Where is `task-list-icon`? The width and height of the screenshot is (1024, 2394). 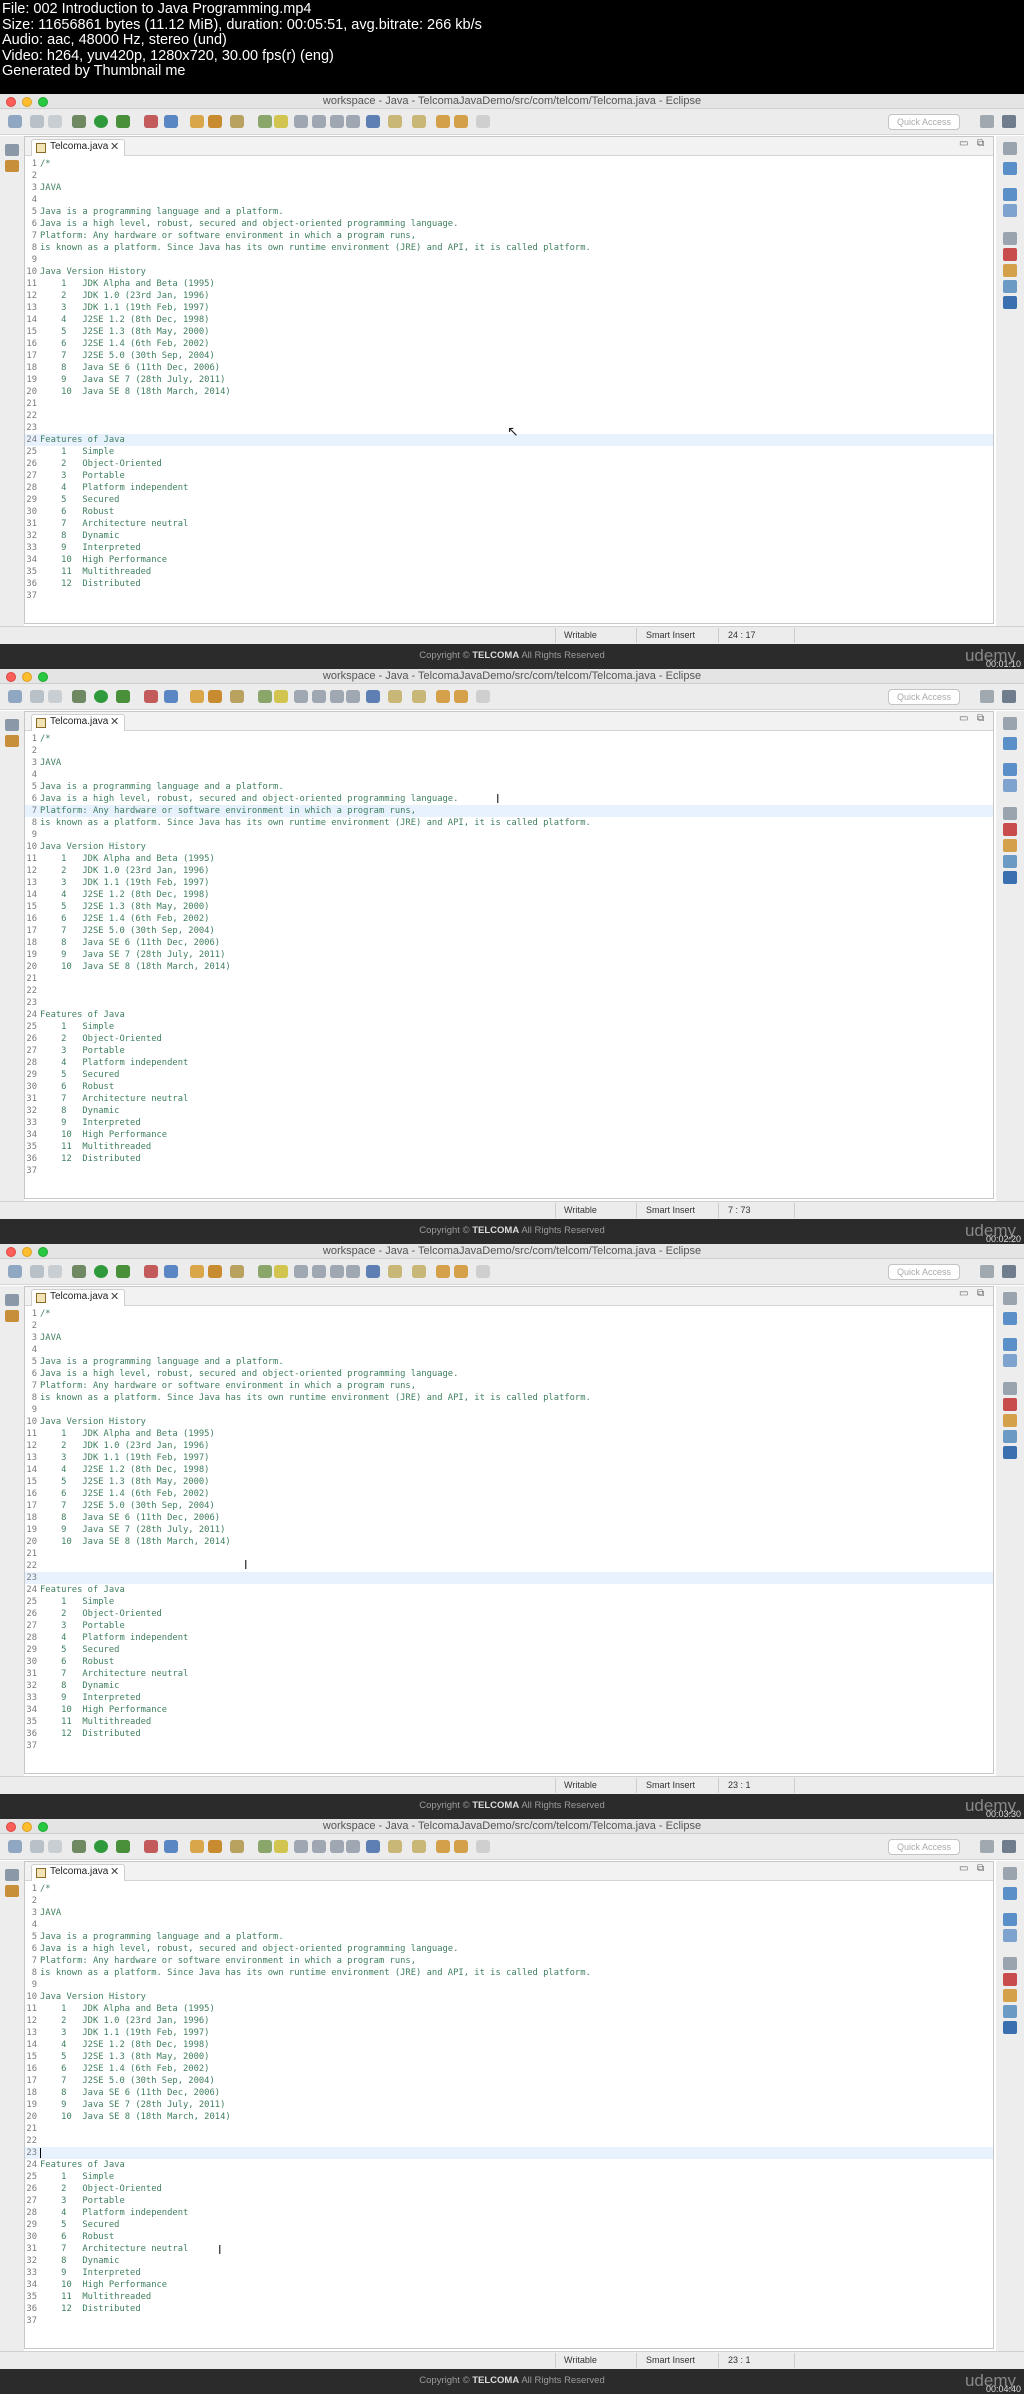 task-list-icon is located at coordinates (1010, 1919).